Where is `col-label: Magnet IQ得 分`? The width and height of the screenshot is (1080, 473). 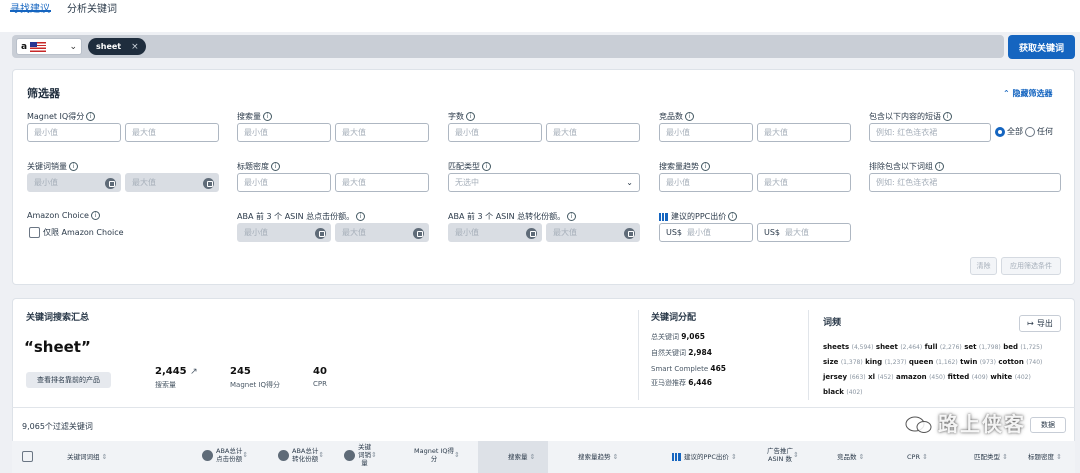 col-label: Magnet IQ得 分 is located at coordinates (434, 455).